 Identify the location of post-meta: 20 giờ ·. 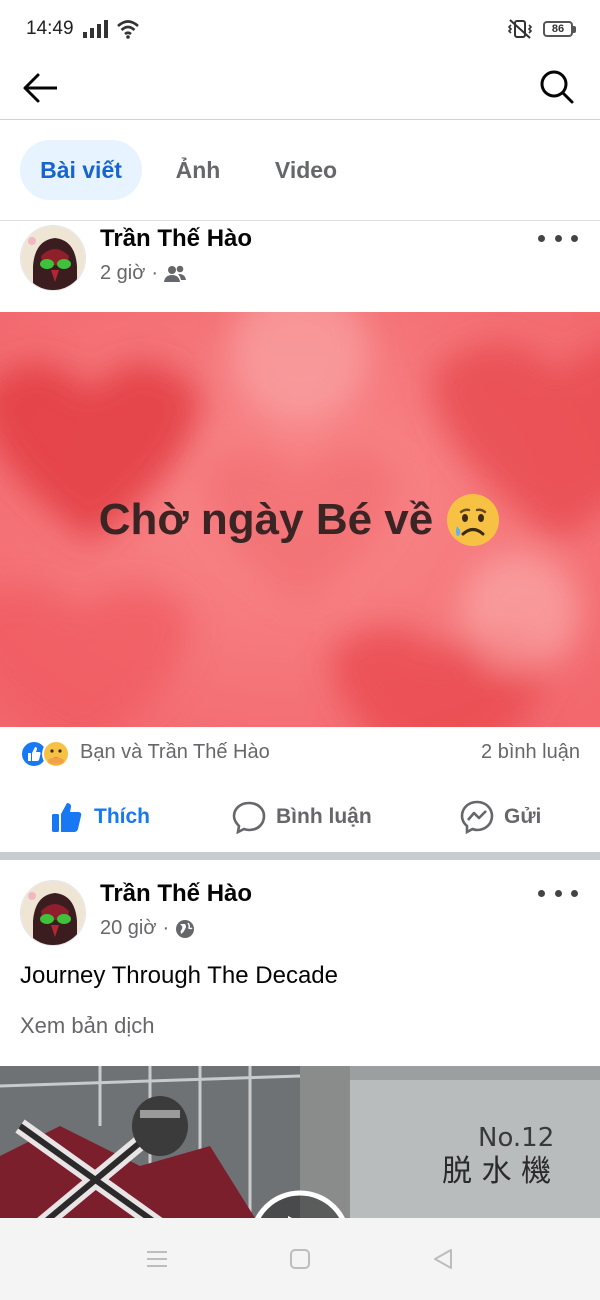
(147, 928).